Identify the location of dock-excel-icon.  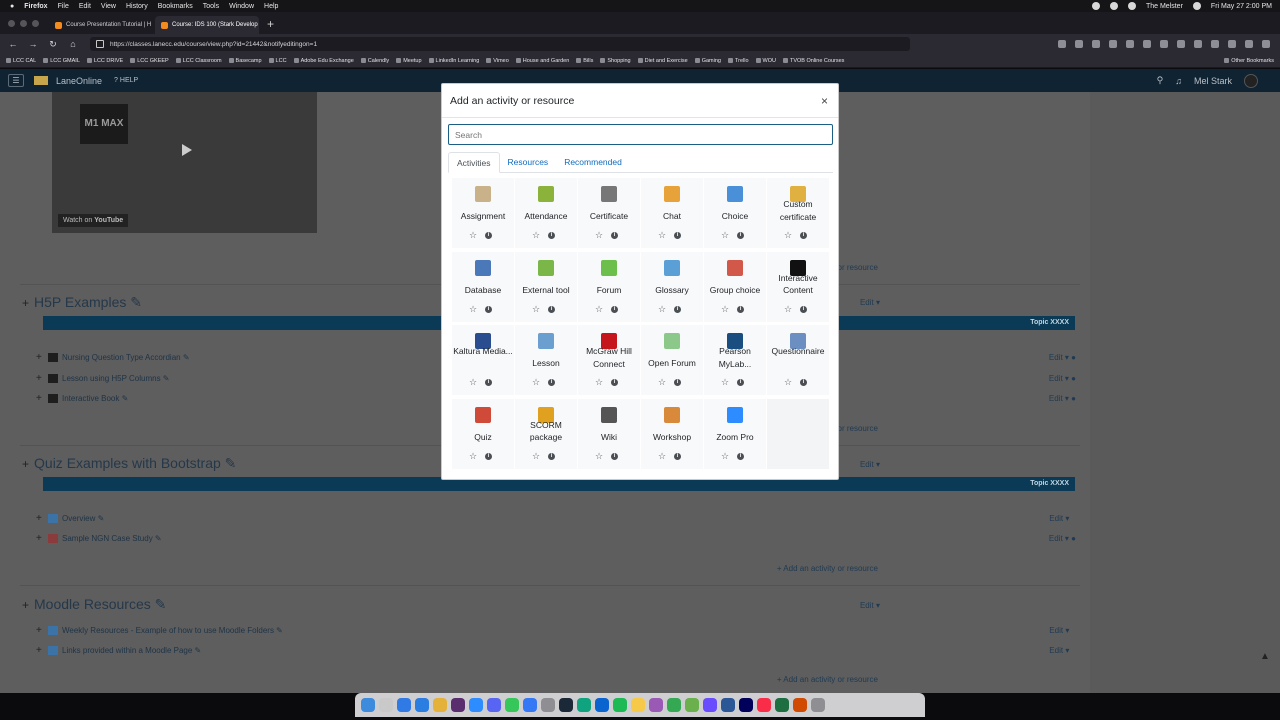
(782, 705).